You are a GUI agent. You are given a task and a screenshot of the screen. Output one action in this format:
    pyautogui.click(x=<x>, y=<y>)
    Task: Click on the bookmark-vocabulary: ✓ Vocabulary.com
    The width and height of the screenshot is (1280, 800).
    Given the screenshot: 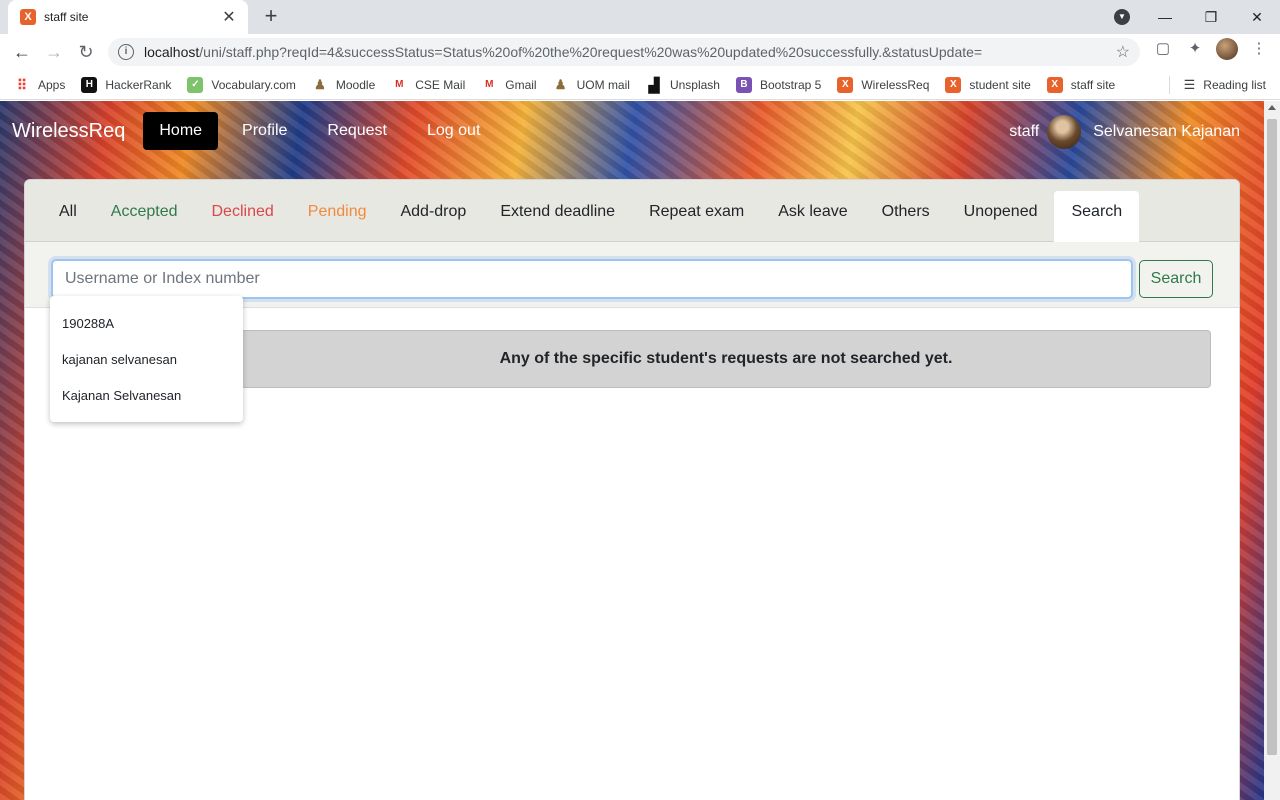 What is the action you would take?
    pyautogui.click(x=241, y=84)
    